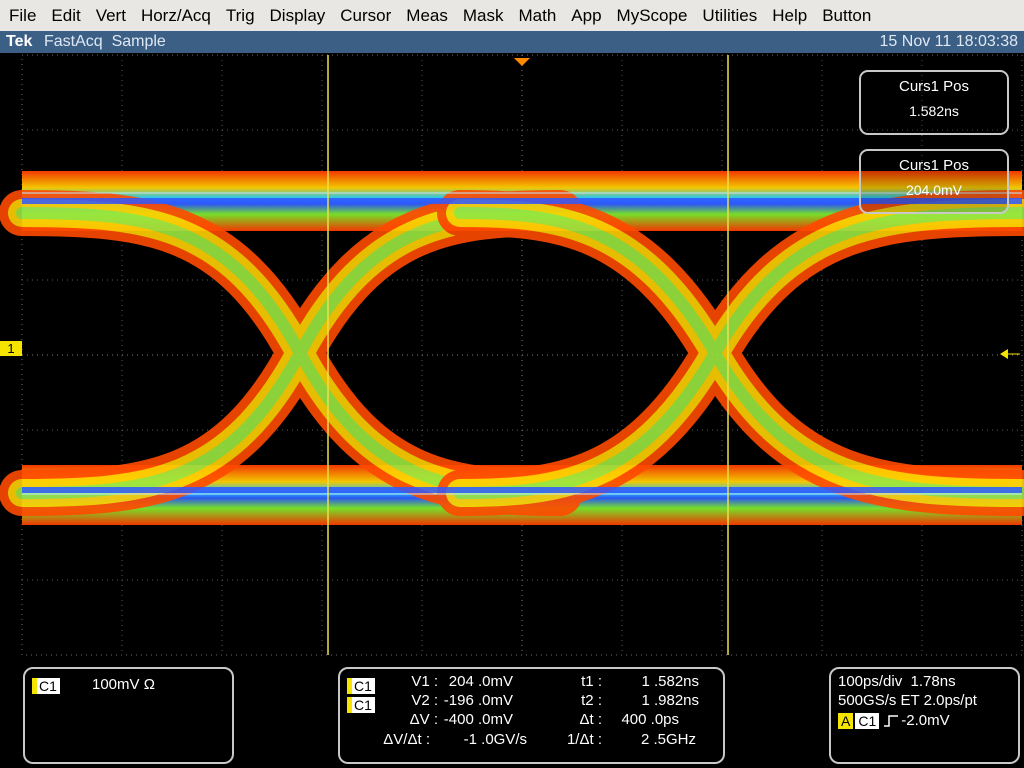  What do you see at coordinates (424, 681) in the screenshot?
I see `v1-label: V1 :` at bounding box center [424, 681].